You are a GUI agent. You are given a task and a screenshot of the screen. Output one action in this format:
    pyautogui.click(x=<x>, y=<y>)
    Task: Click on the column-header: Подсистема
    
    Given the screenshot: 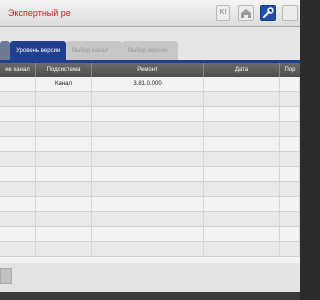 What is the action you would take?
    pyautogui.click(x=64, y=70)
    